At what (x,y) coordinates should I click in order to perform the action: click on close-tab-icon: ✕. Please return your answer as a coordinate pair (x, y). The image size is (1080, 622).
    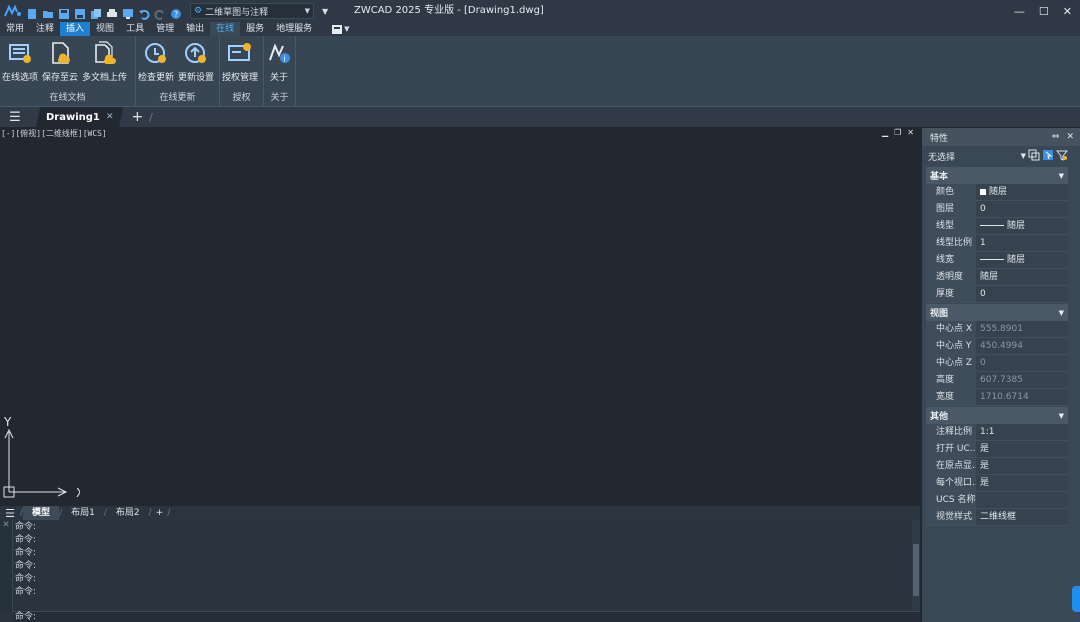
    Looking at the image, I should click on (110, 117).